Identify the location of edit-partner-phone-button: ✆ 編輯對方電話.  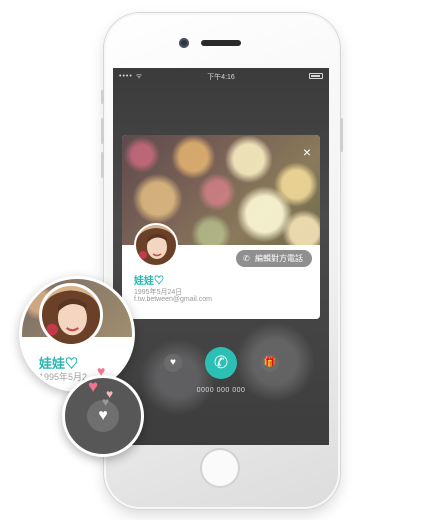
(274, 258).